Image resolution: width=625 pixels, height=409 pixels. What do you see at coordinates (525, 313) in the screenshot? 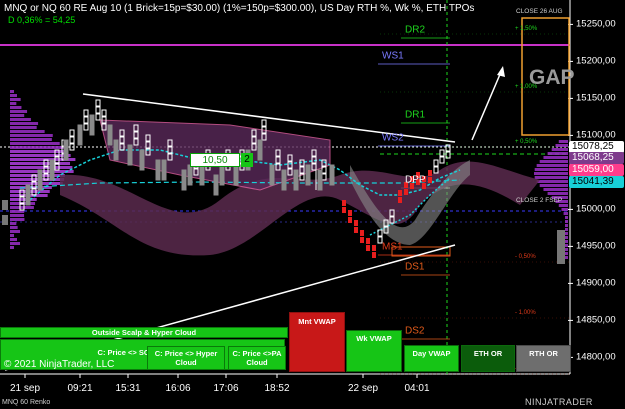
I see `percent-level-label: - 1,00%` at bounding box center [525, 313].